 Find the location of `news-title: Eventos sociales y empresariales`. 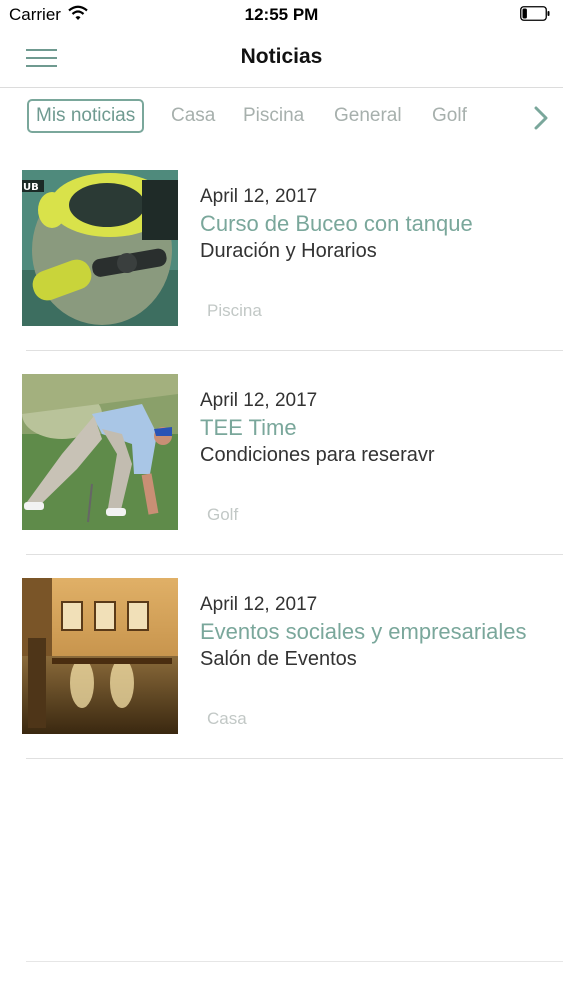

news-title: Eventos sociales y empresariales is located at coordinates (363, 631).